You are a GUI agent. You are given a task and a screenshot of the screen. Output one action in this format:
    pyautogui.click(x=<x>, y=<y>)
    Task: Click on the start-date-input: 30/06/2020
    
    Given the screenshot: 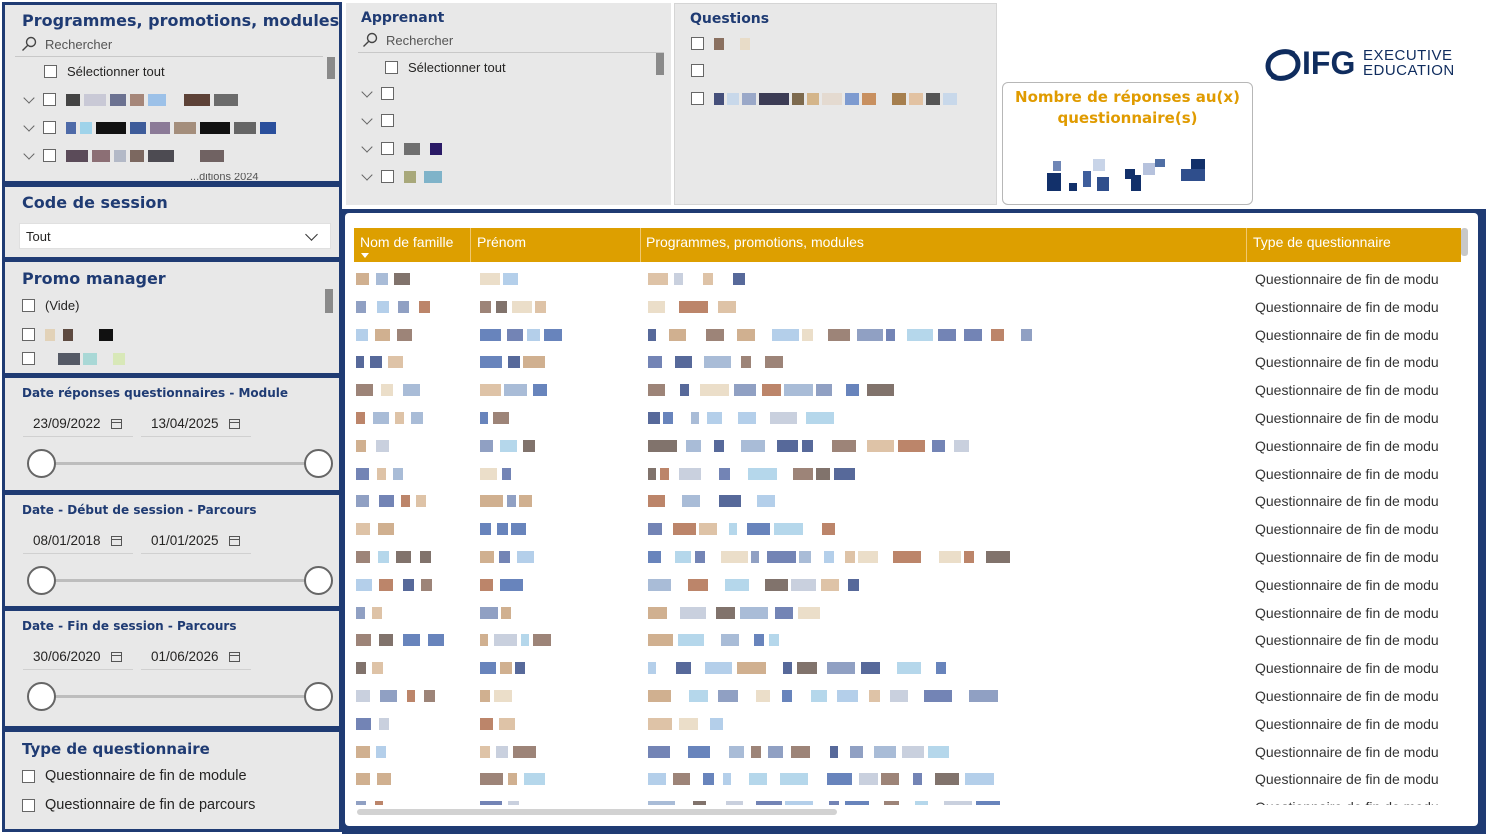 What is the action you would take?
    pyautogui.click(x=78, y=657)
    